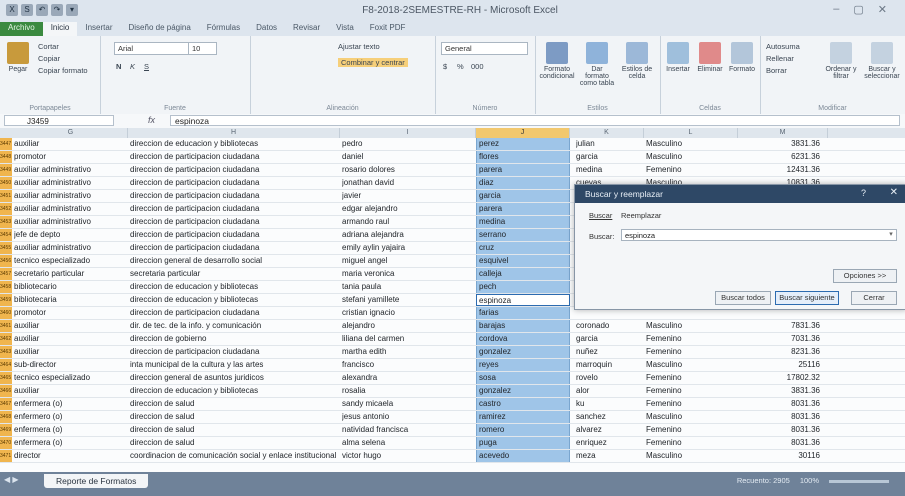 The image size is (905, 496). What do you see at coordinates (408, 222) in the screenshot?
I see `cell-nombre: armando raul` at bounding box center [408, 222].